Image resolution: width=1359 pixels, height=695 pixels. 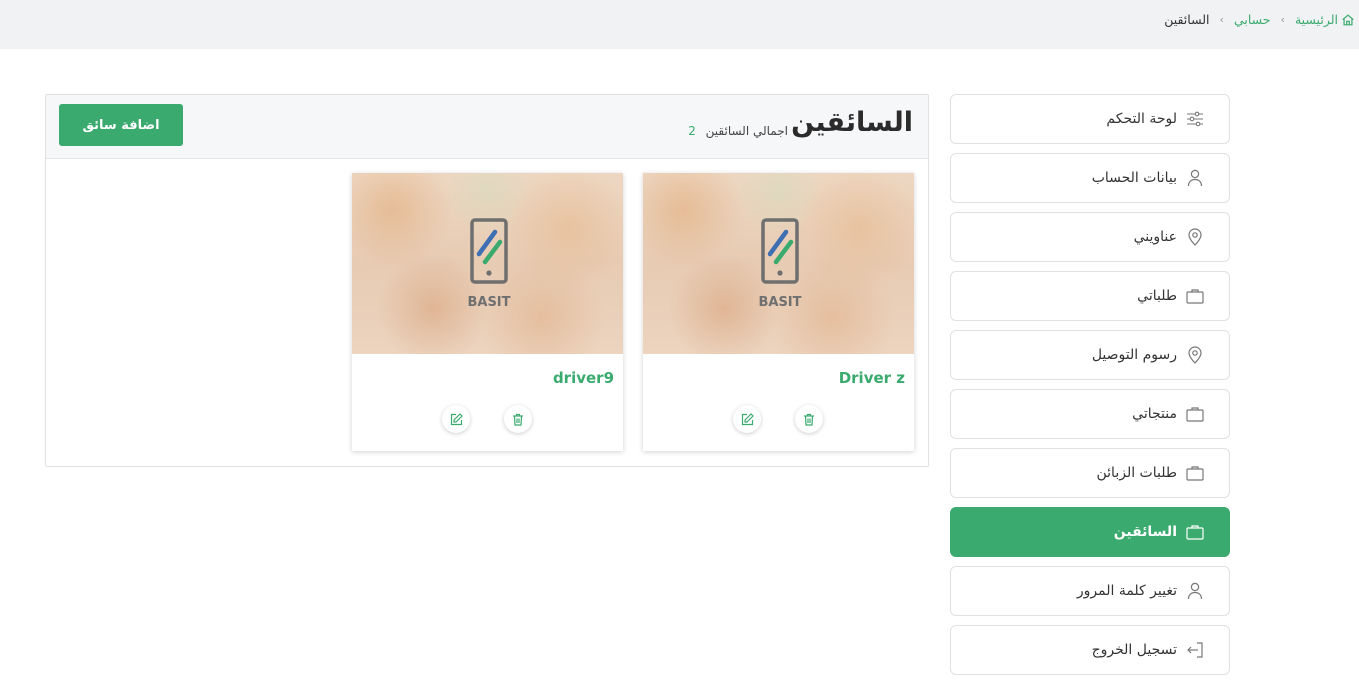 I want to click on sidebar-item-label: لوحة التحكم, so click(x=1141, y=119).